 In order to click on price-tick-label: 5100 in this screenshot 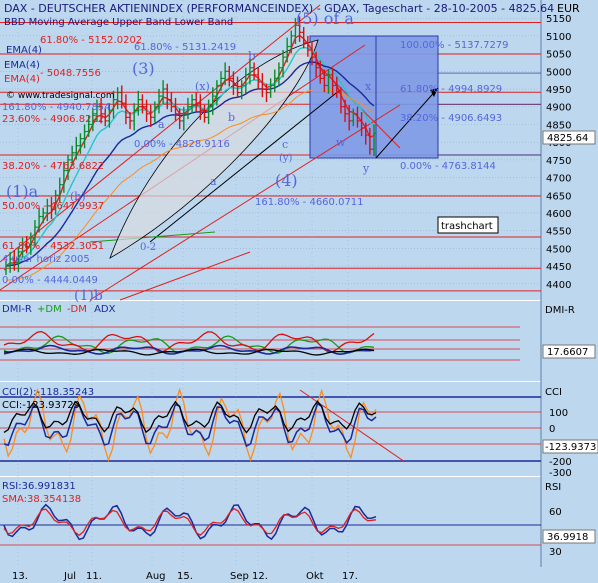, I will do `click(558, 37)`.